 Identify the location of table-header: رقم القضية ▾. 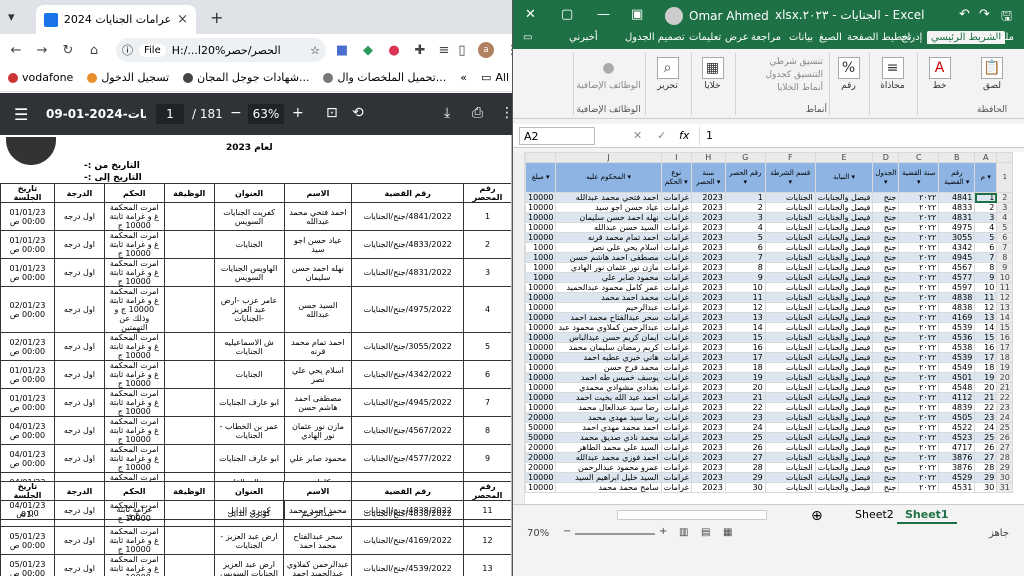
(957, 177).